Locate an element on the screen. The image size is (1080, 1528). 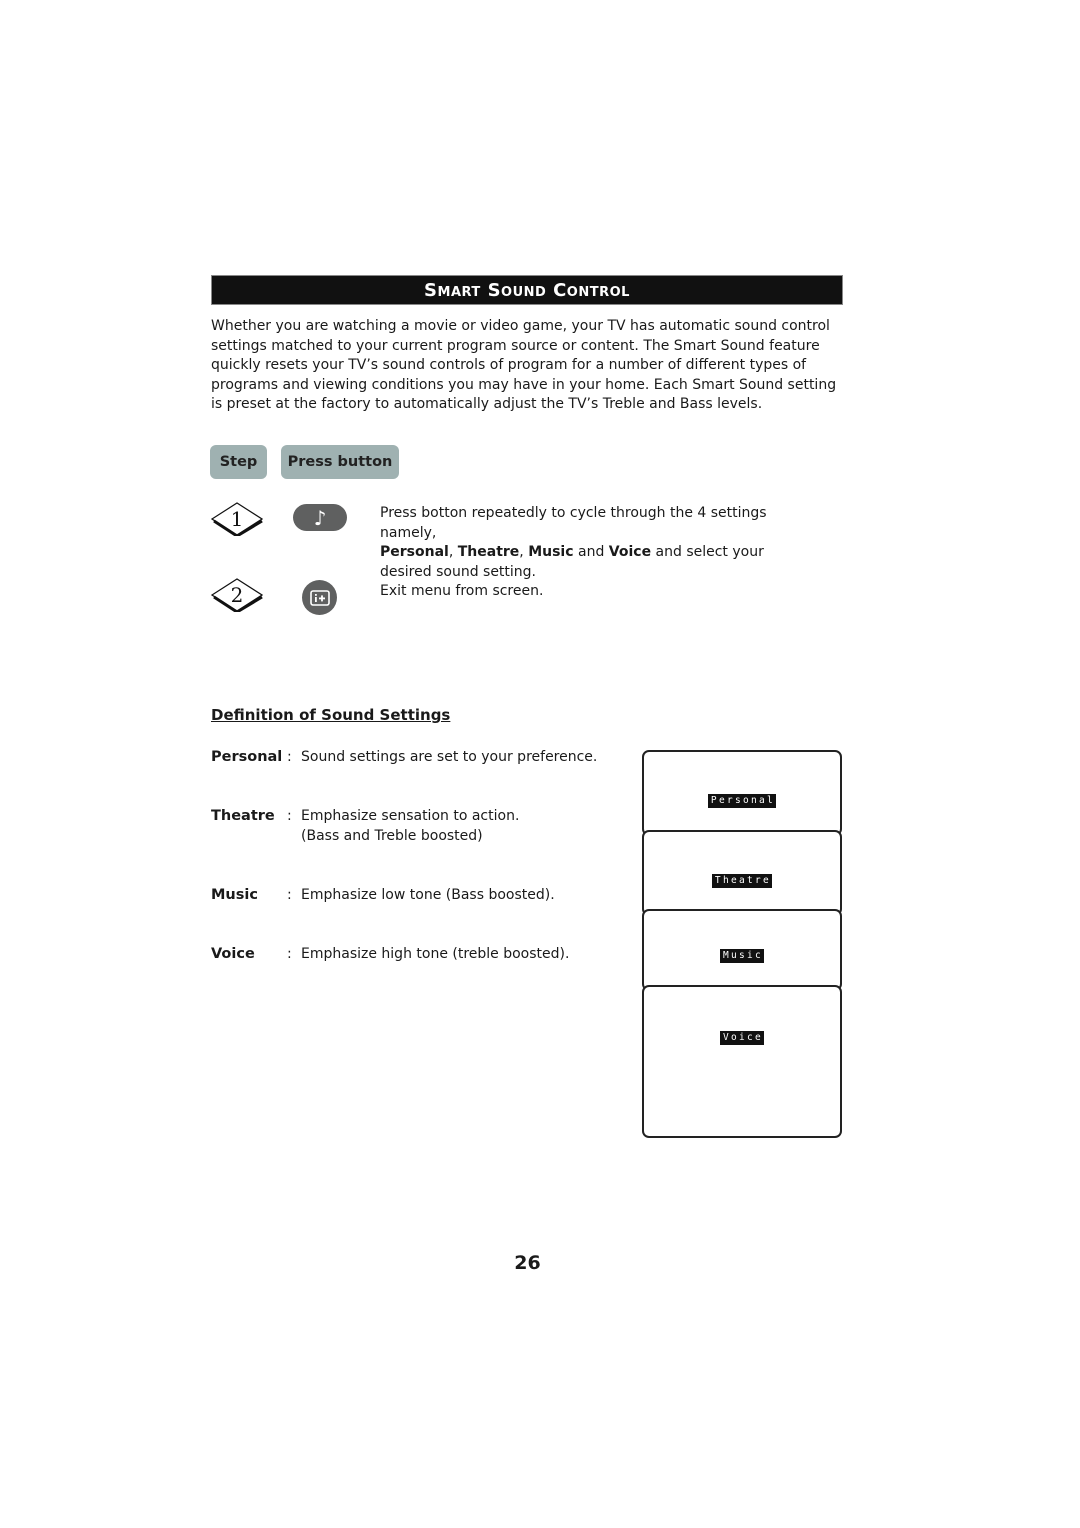
info-plus-icon is located at coordinates (319, 597).